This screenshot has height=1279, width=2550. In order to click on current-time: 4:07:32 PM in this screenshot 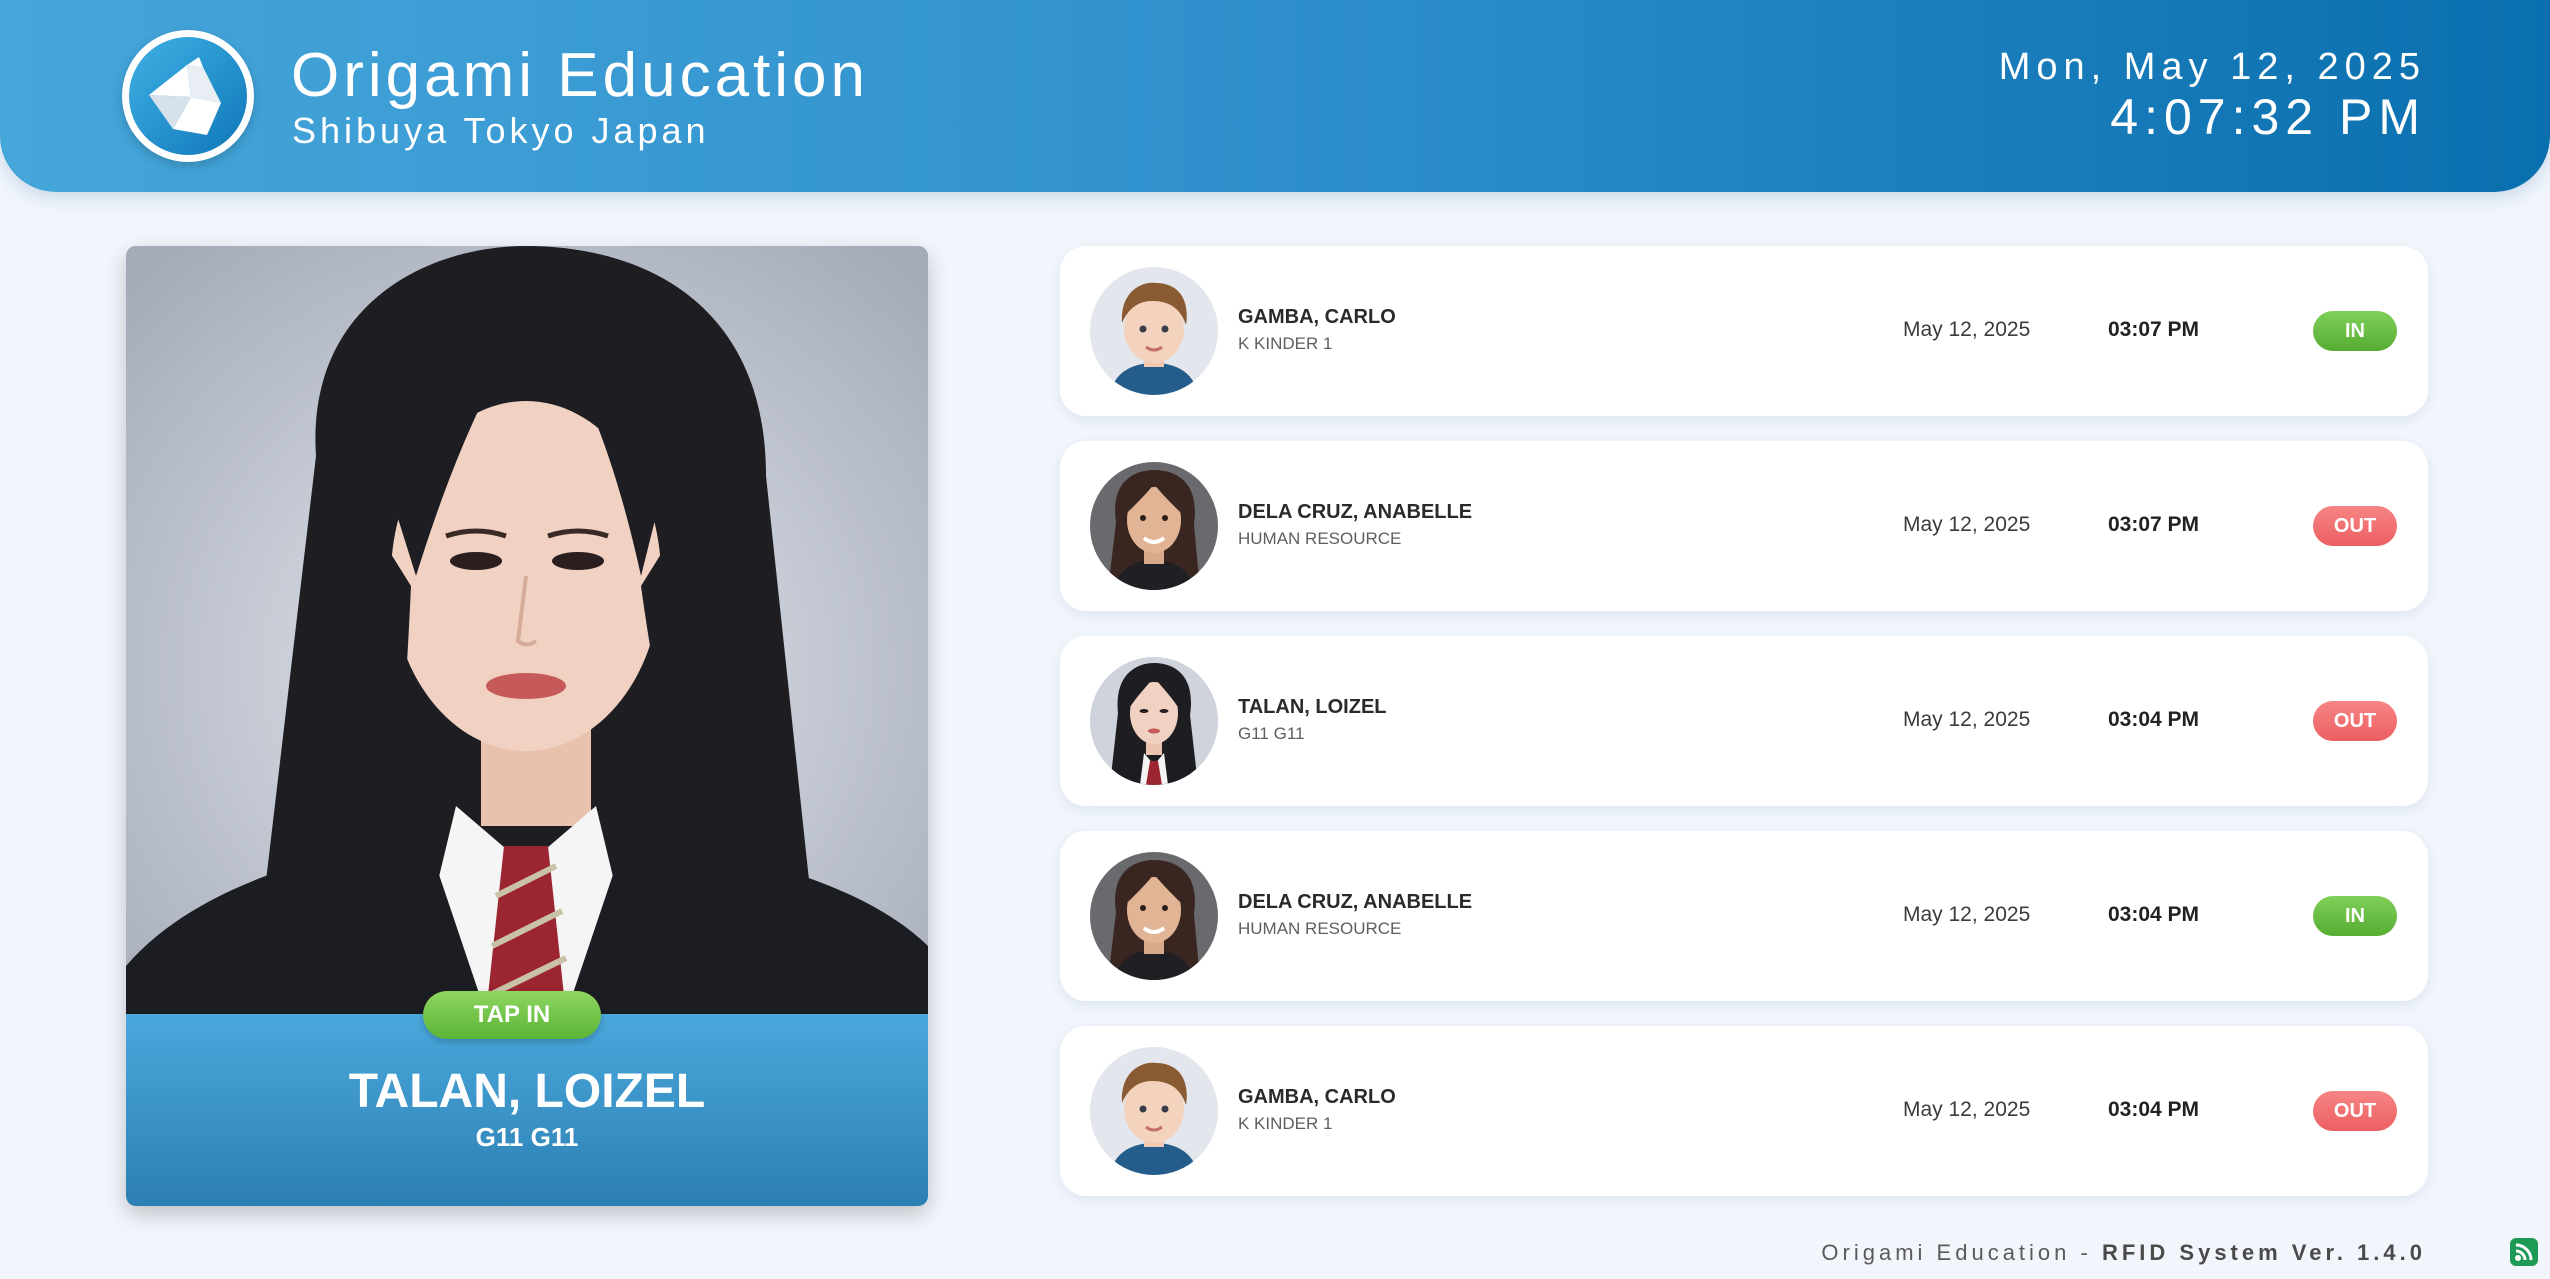, I will do `click(2268, 117)`.